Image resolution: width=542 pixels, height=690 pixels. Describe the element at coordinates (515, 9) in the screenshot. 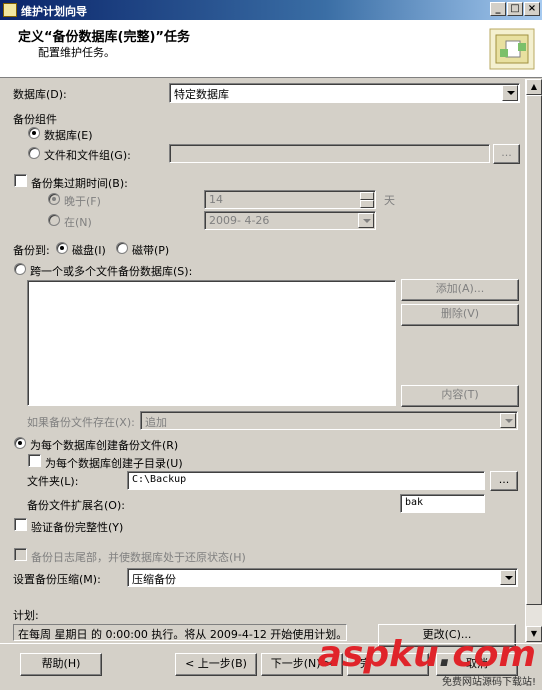

I see `maximize-button: □` at that location.